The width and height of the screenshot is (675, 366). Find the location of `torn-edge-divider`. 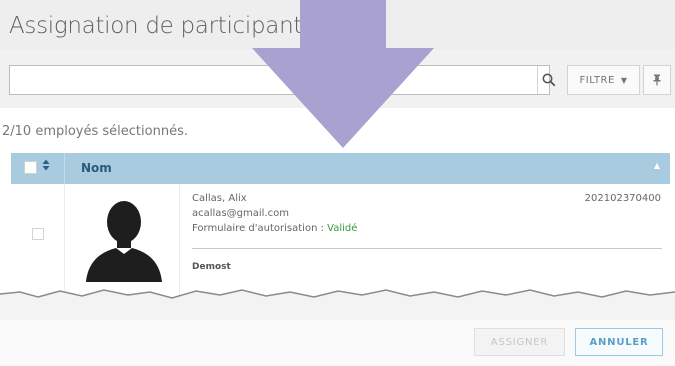

torn-edge-divider is located at coordinates (337, 304).